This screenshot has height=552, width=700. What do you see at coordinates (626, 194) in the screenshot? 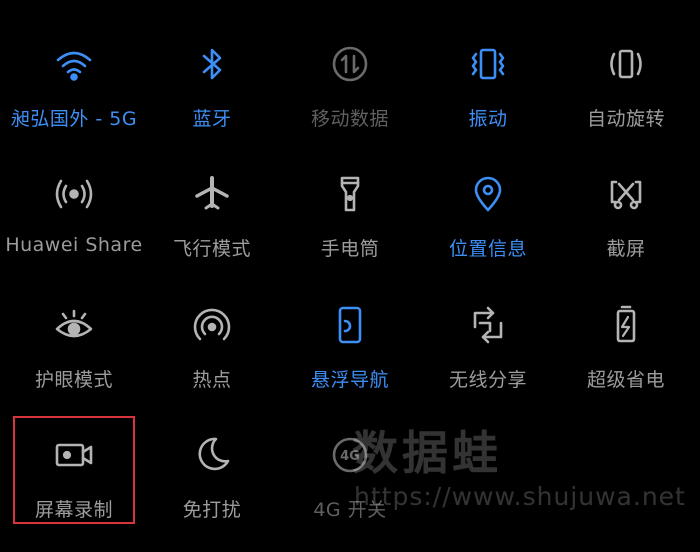
I see `screenshot-icon` at bounding box center [626, 194].